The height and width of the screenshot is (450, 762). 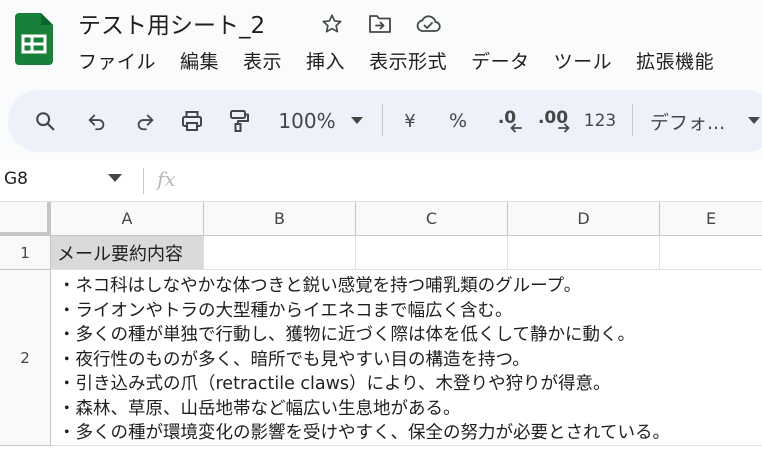 What do you see at coordinates (408, 60) in the screenshot?
I see `menu-format: 表示形式` at bounding box center [408, 60].